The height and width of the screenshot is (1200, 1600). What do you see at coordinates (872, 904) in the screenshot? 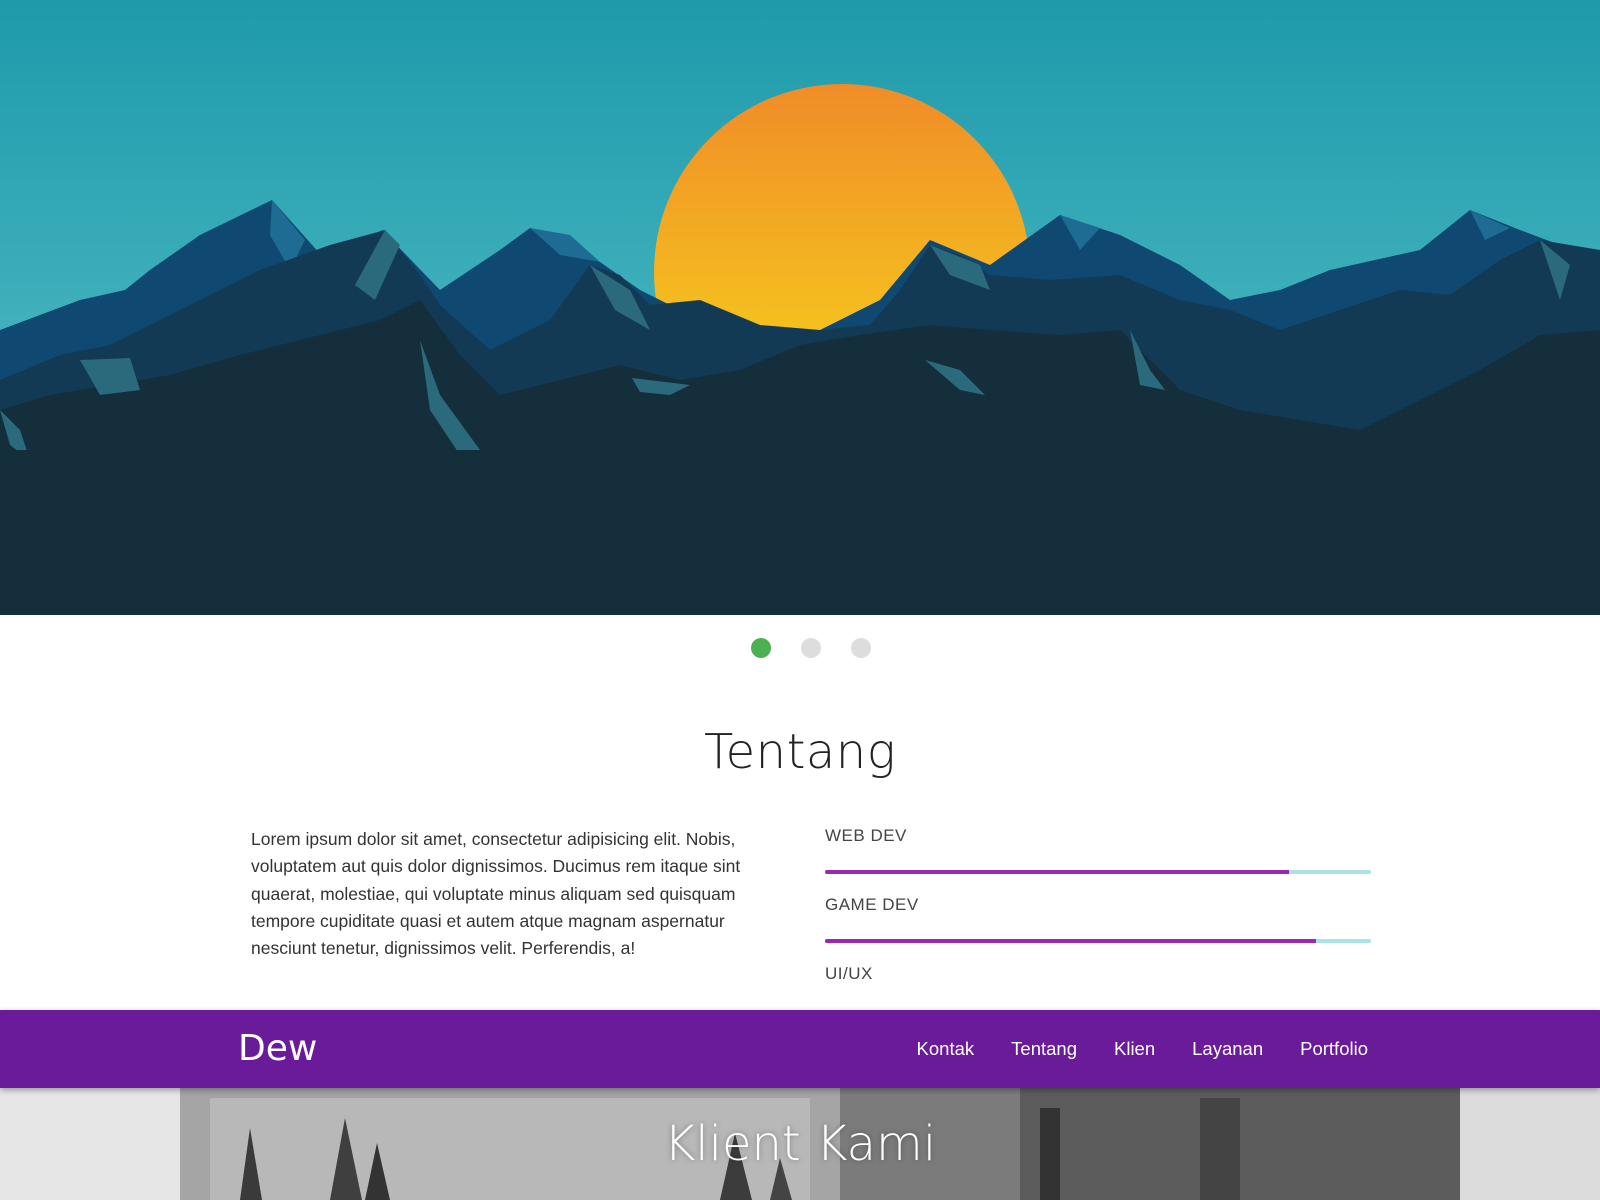
I see `skill-label: GAME DEV` at bounding box center [872, 904].